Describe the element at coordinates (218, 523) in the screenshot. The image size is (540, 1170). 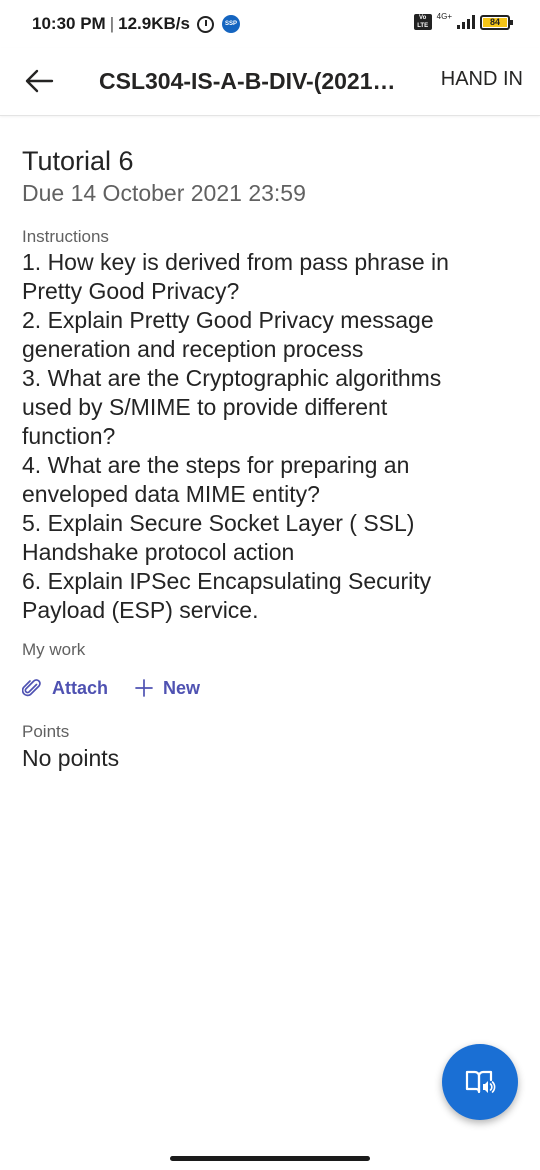
I see `instruction-line: 5. Explain Secure Socket Layer ( SSL)` at that location.